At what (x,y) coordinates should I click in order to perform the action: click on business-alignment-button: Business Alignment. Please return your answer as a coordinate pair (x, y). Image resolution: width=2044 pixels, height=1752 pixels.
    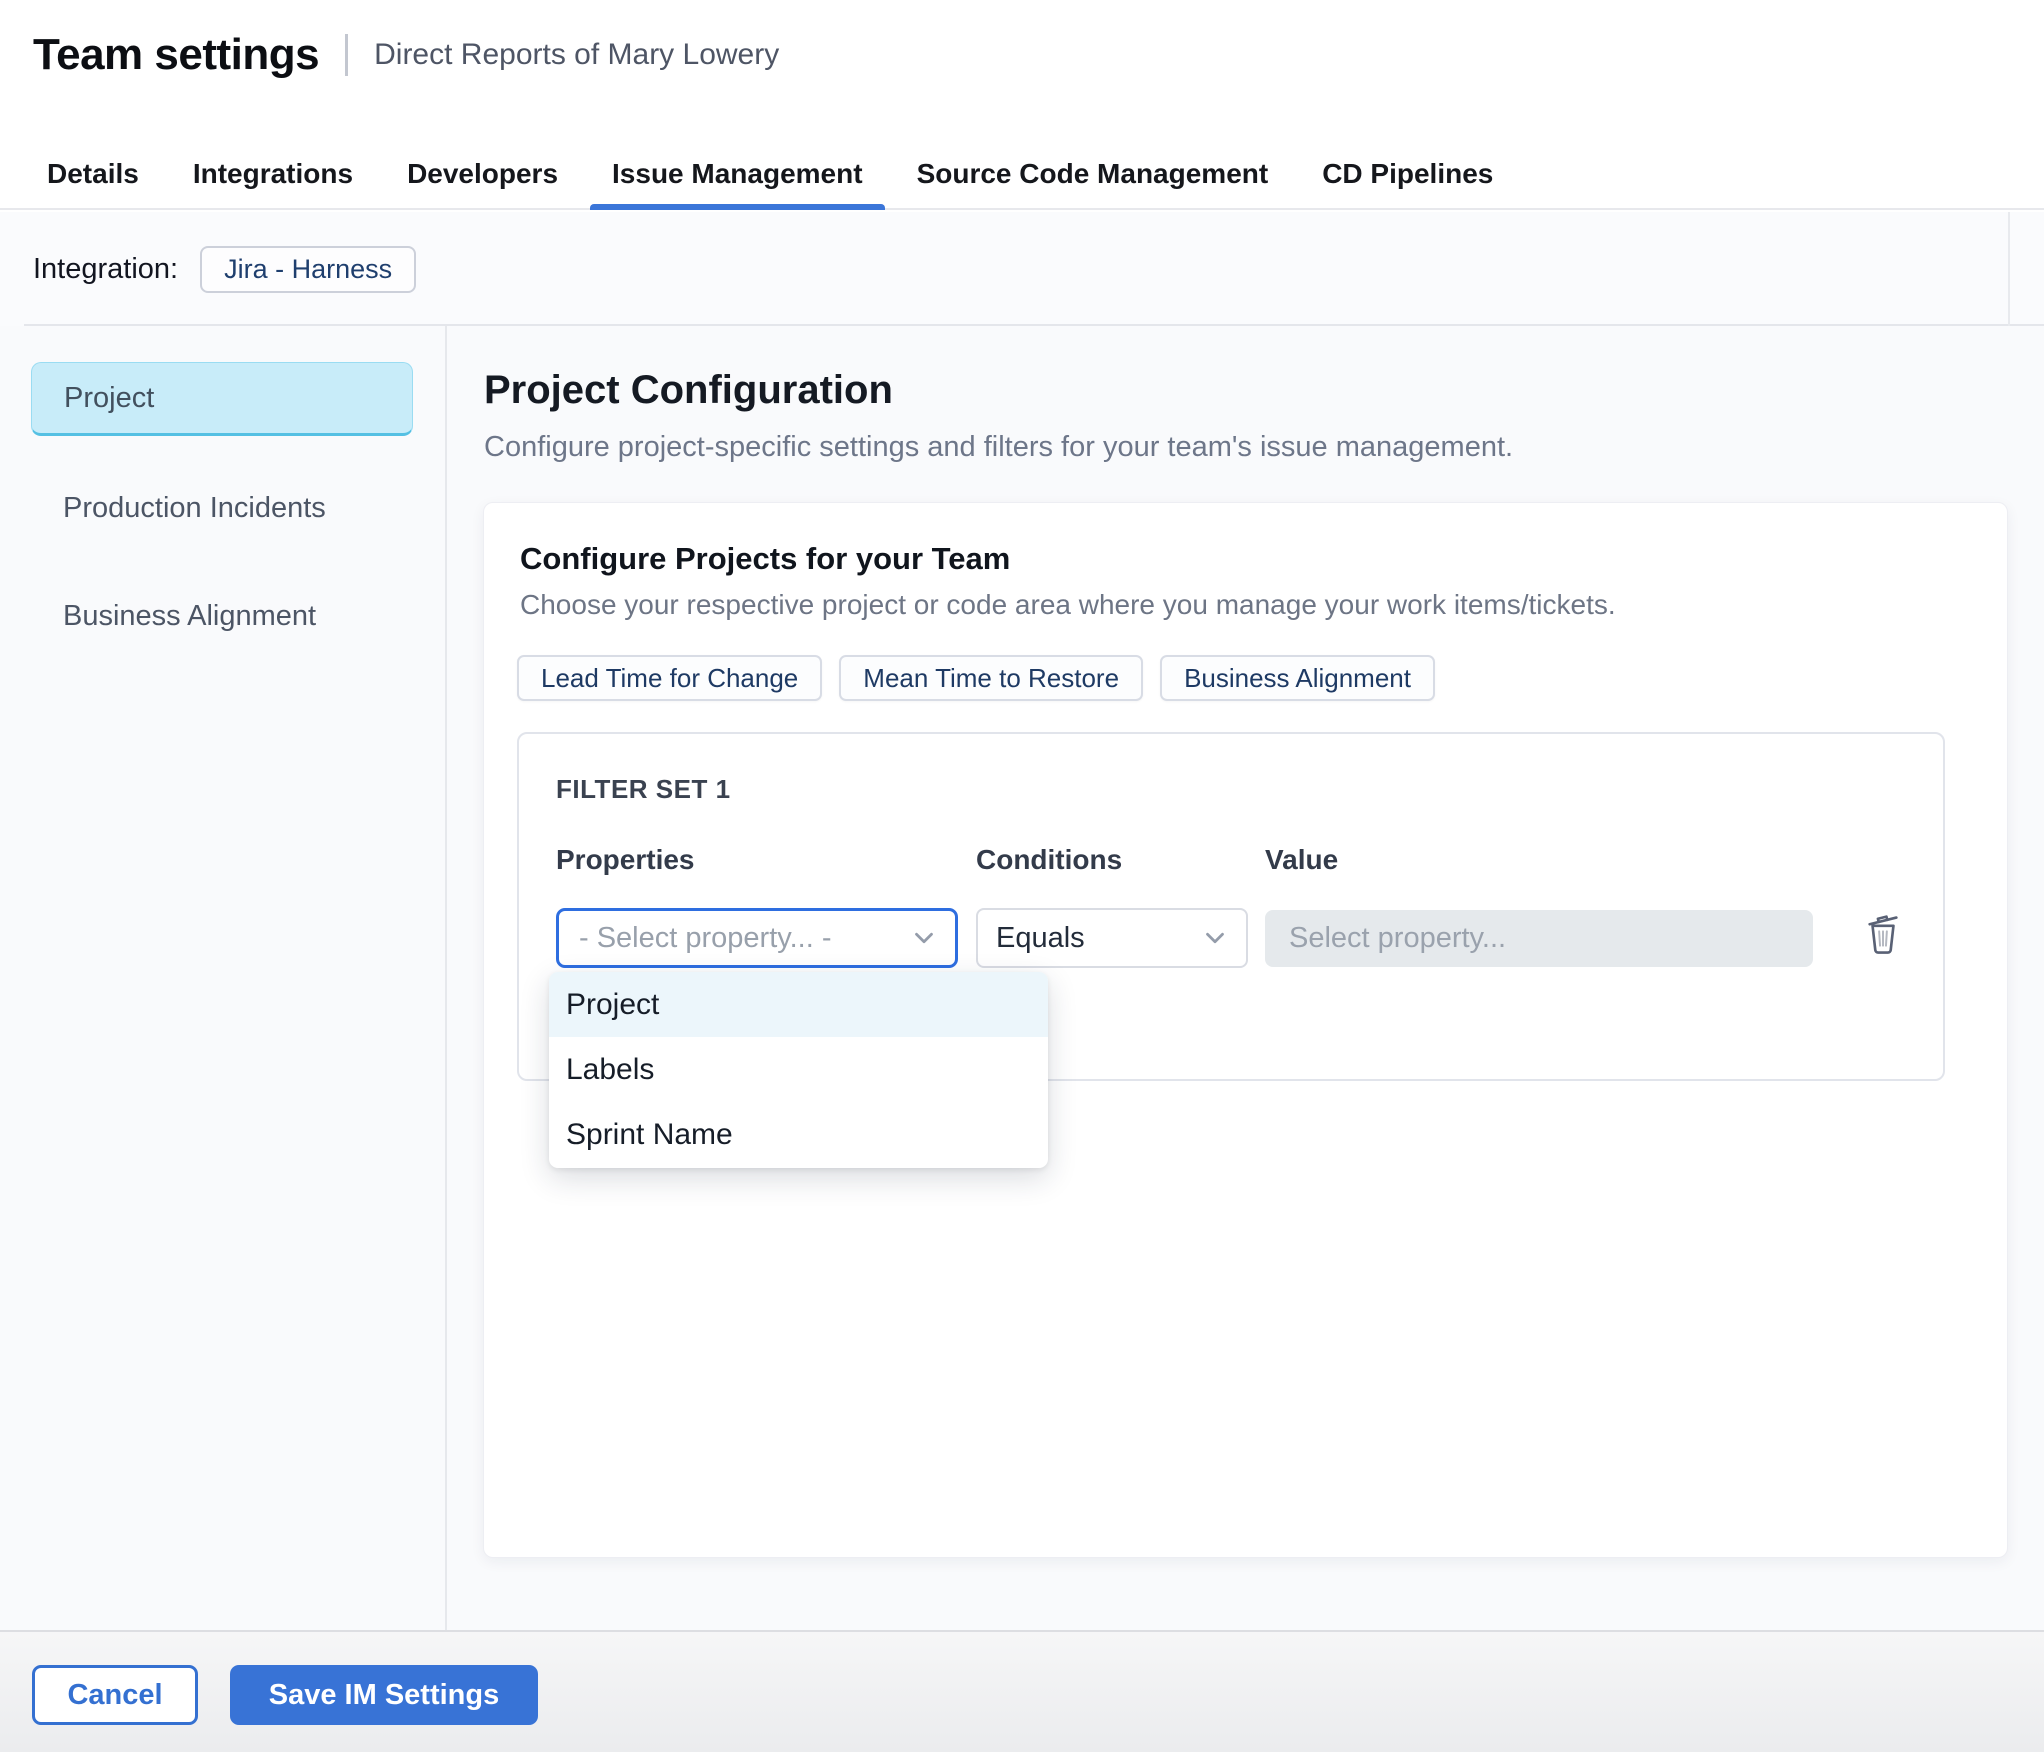
    Looking at the image, I should click on (1297, 678).